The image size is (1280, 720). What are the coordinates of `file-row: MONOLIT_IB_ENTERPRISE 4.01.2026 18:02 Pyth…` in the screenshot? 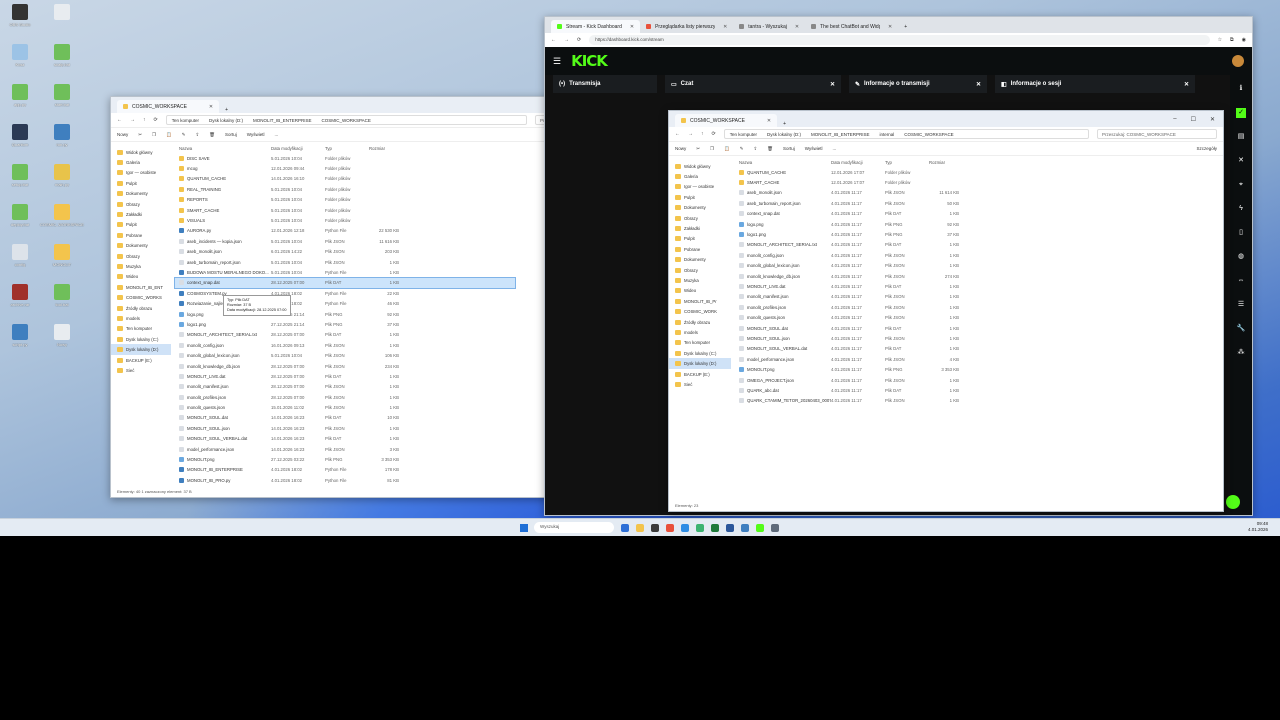 It's located at (345, 470).